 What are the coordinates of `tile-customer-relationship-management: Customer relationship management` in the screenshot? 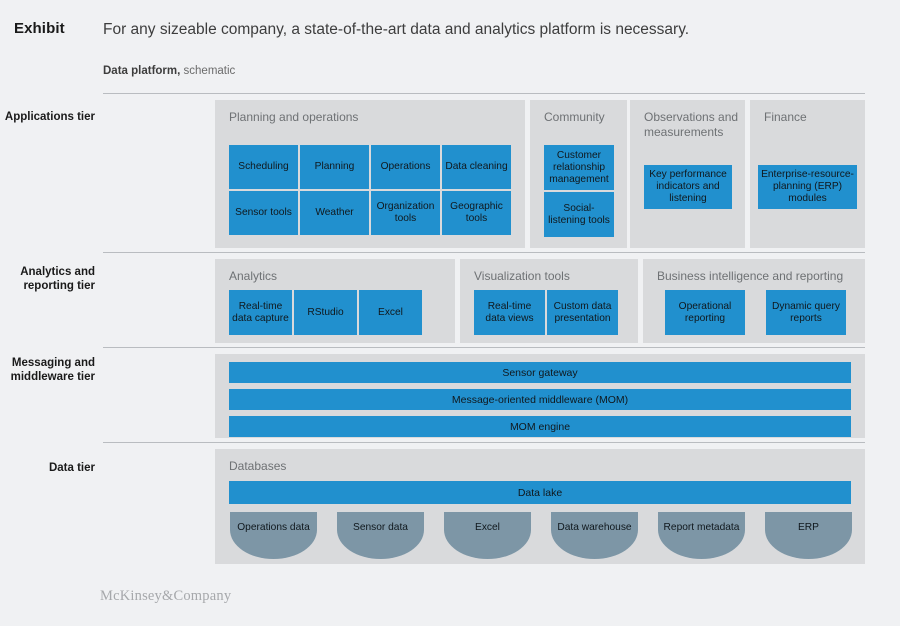 It's located at (579, 167).